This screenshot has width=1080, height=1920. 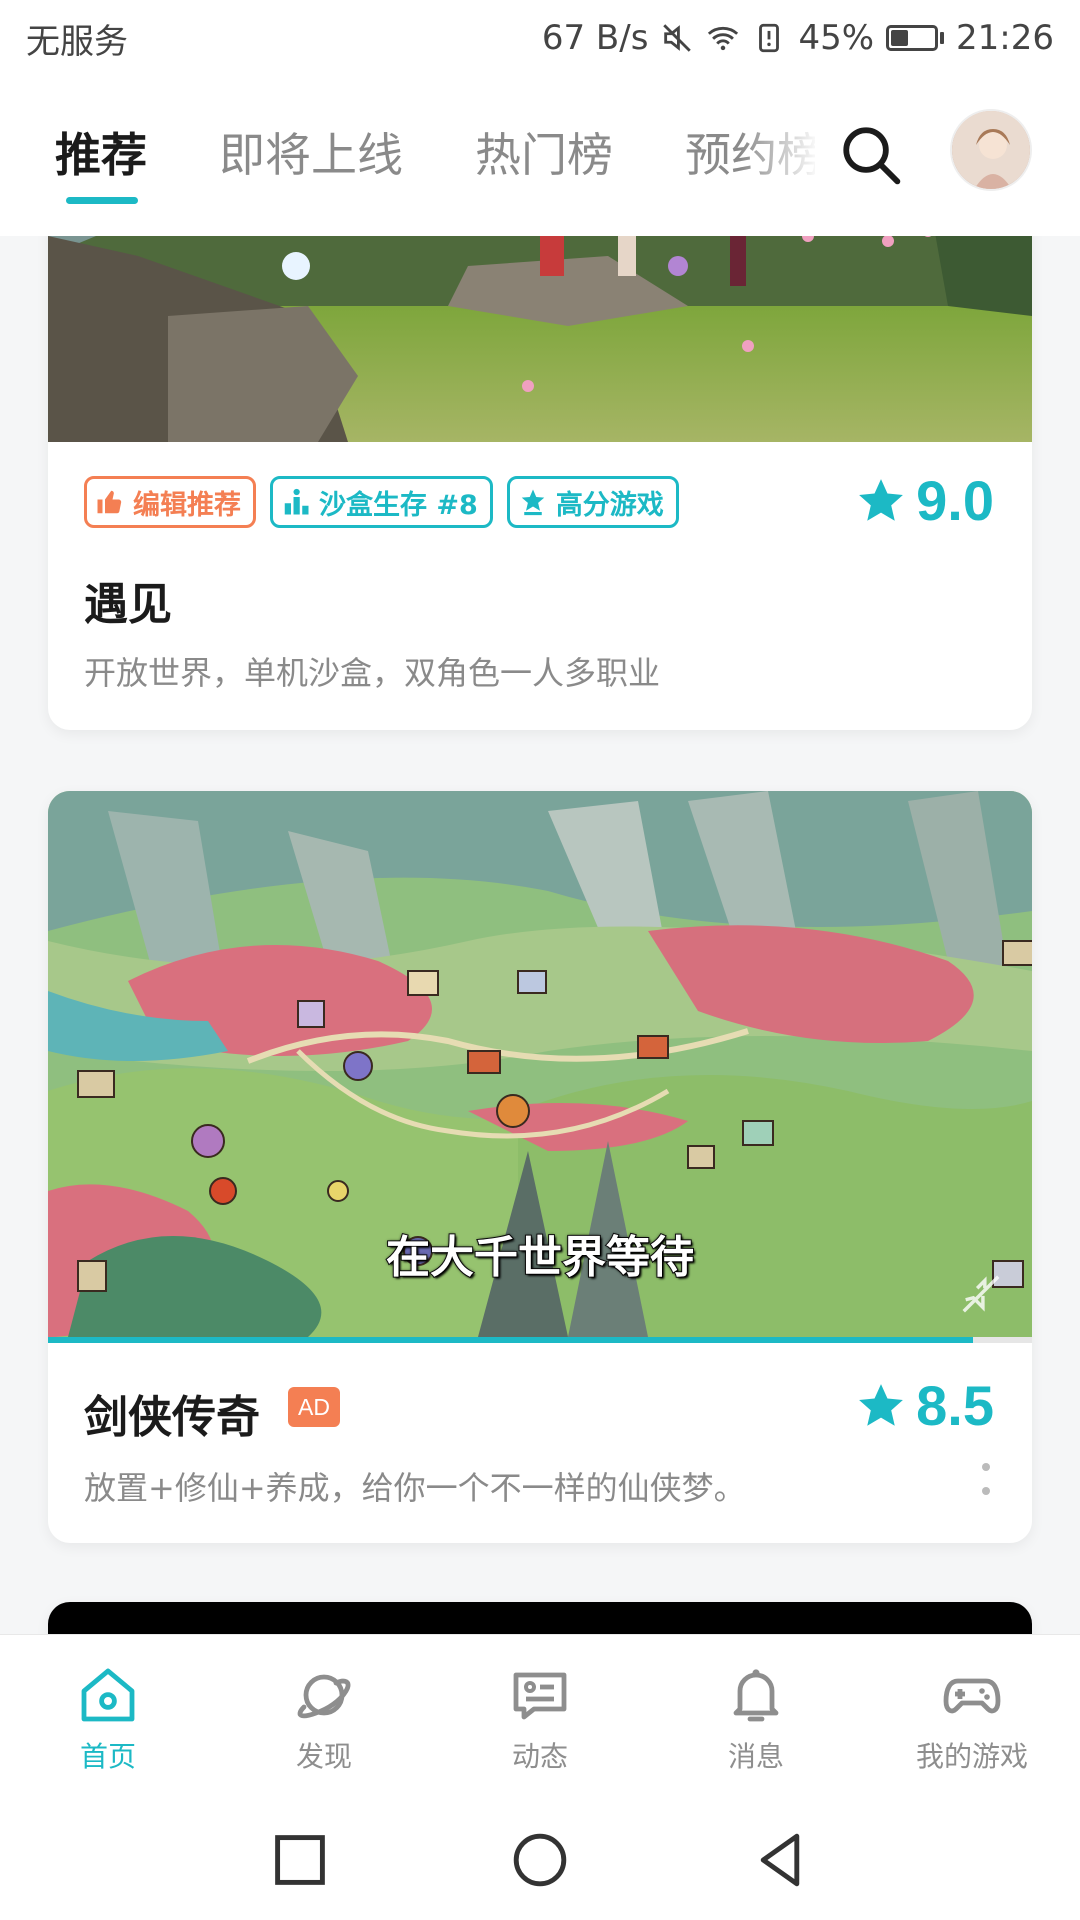 What do you see at coordinates (790, 161) in the screenshot?
I see `tabs-fade-overlay` at bounding box center [790, 161].